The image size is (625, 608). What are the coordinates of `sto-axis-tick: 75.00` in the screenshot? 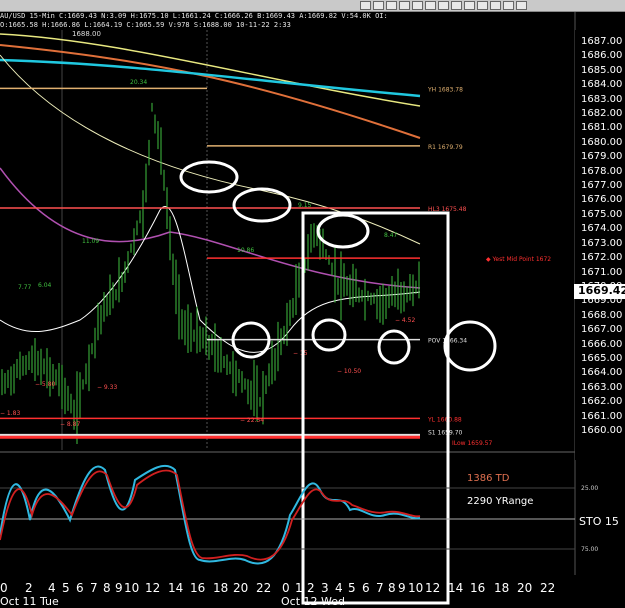 It's located at (589, 549).